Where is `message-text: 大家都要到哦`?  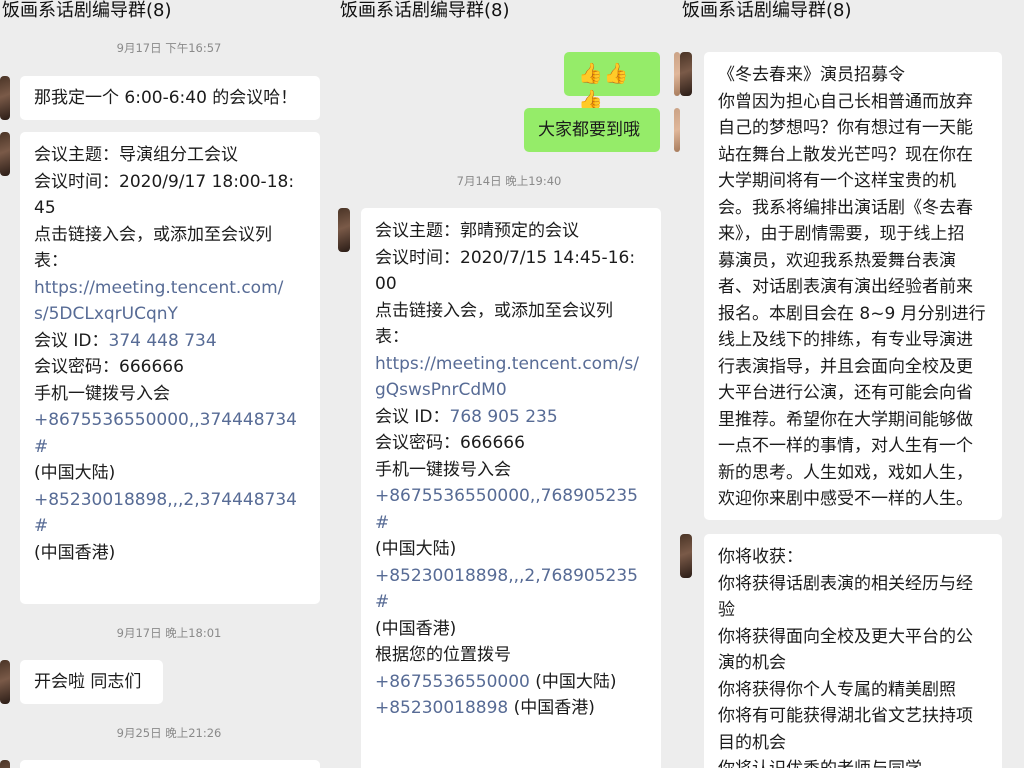 message-text: 大家都要到哦 is located at coordinates (589, 130).